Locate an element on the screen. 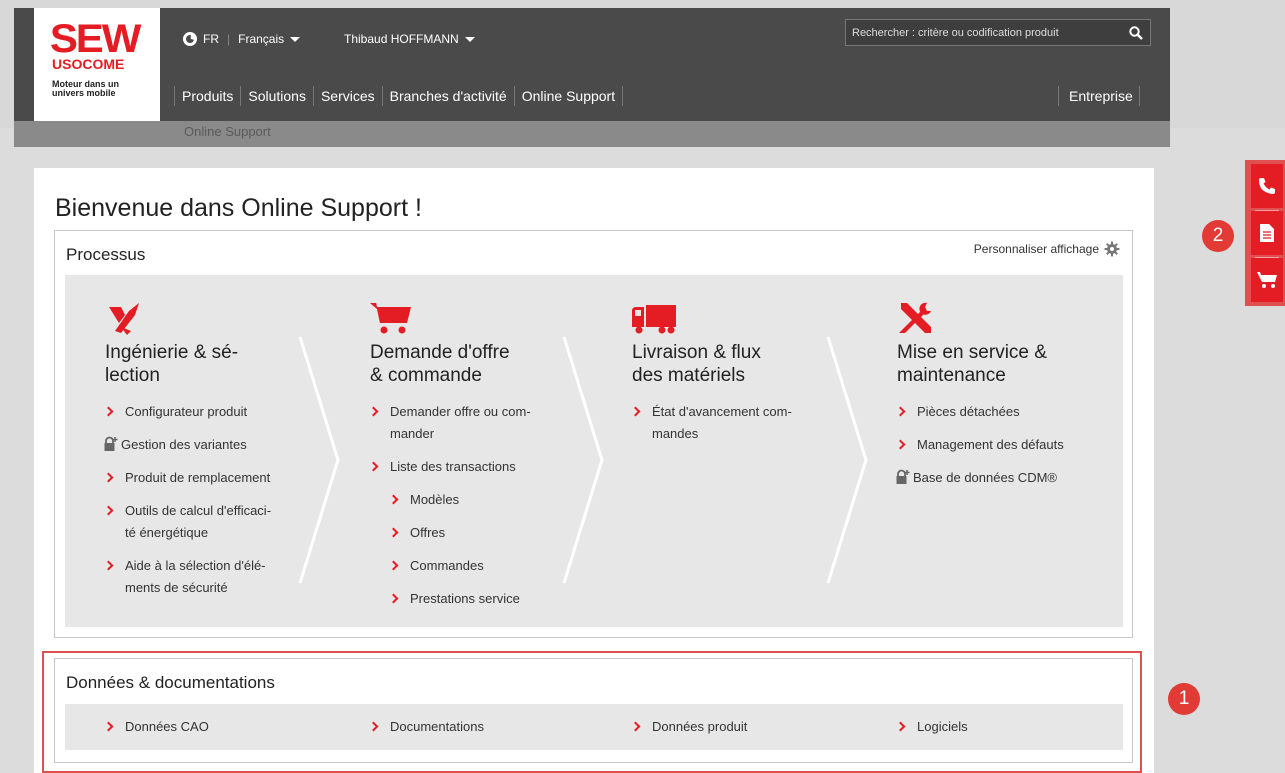 This screenshot has width=1285, height=773. nav-item-produits: Produits is located at coordinates (207, 96).